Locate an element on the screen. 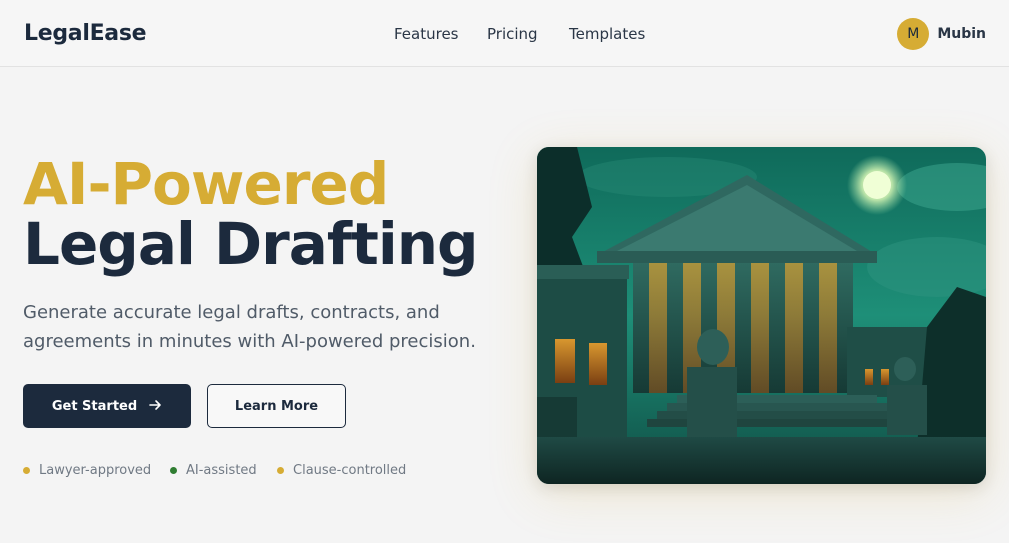 This screenshot has height=543, width=1009. get-started-button: Get Started is located at coordinates (107, 406).